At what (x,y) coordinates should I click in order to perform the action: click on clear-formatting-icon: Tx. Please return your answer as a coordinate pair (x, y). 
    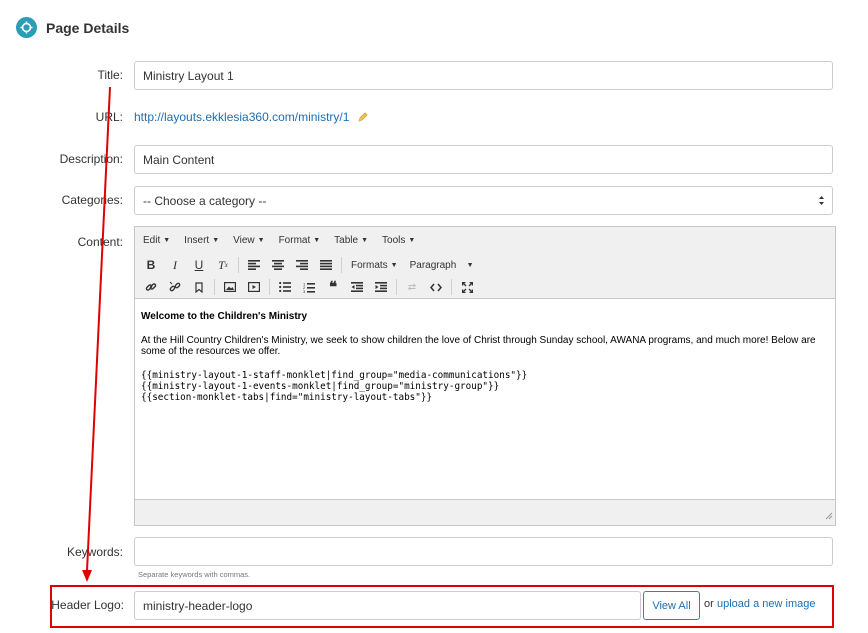
    Looking at the image, I should click on (223, 265).